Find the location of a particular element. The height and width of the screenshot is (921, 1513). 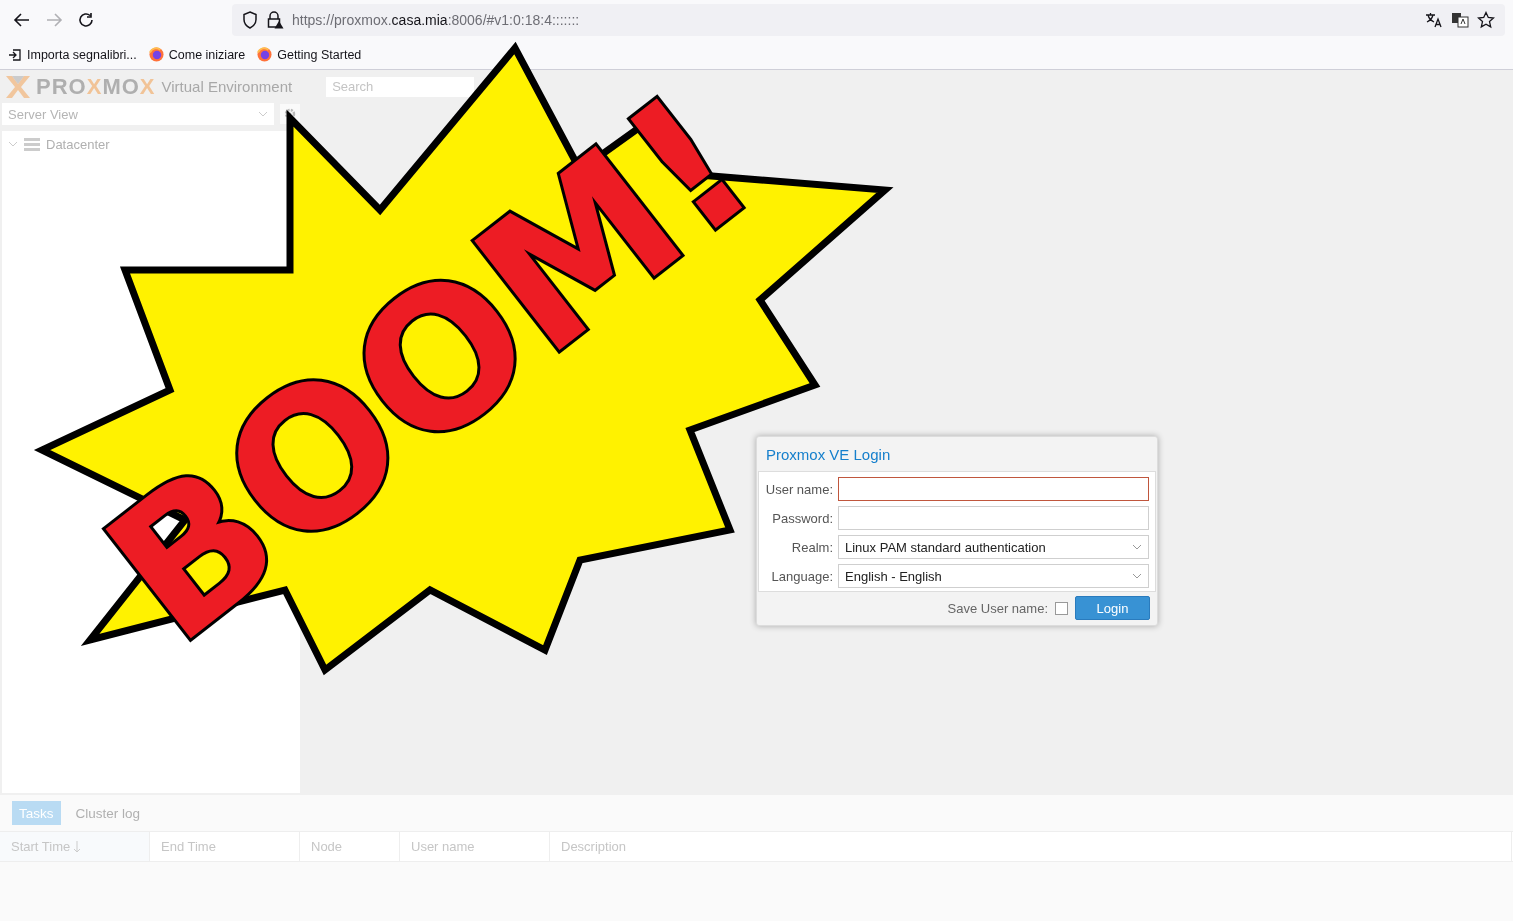

dropdown-field: English - English is located at coordinates (993, 576).